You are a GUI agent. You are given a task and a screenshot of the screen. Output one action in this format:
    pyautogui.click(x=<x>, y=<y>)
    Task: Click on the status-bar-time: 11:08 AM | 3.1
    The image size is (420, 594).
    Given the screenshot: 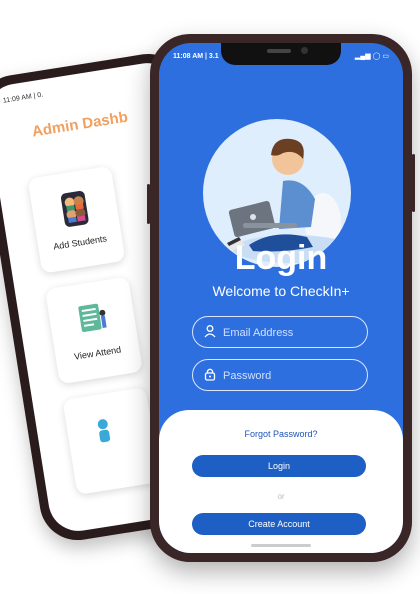 What is the action you would take?
    pyautogui.click(x=196, y=56)
    